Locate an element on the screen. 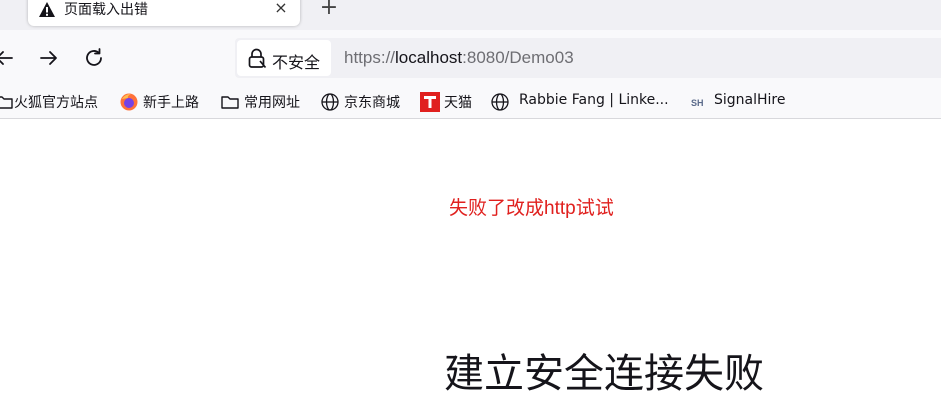  url-path: :8080/Demo03 is located at coordinates (518, 57).